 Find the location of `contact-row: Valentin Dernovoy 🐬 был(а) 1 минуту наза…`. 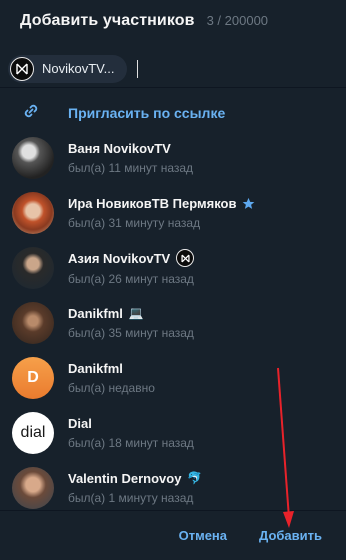

contact-row: Valentin Dernovoy 🐬 был(а) 1 минуту наза… is located at coordinates (173, 485).